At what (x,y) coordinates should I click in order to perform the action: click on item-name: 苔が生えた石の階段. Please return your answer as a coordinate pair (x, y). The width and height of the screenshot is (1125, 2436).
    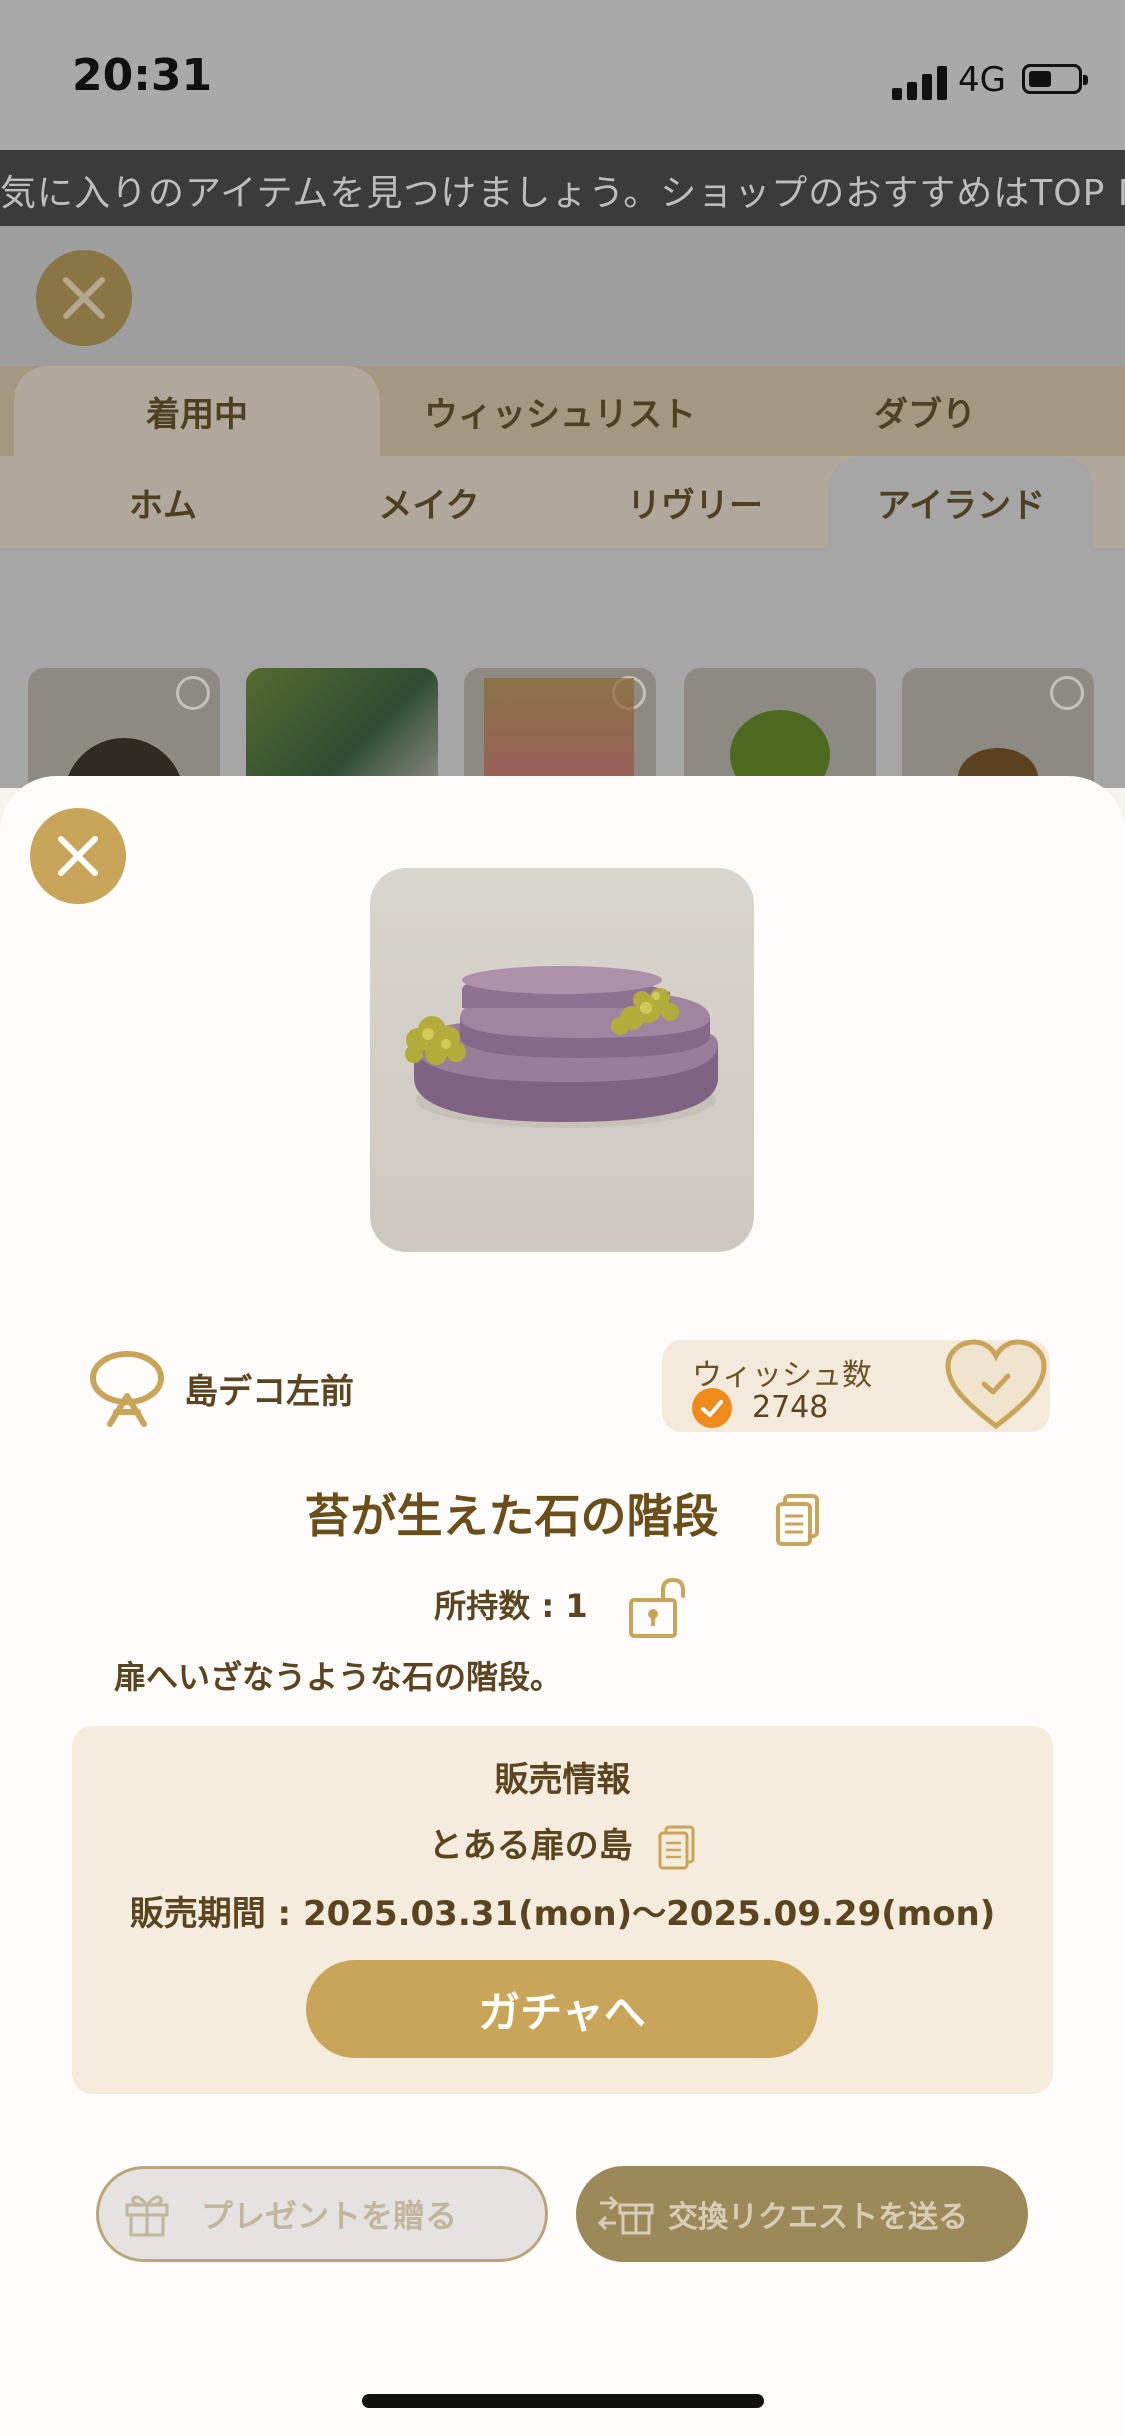
    Looking at the image, I should click on (511, 1516).